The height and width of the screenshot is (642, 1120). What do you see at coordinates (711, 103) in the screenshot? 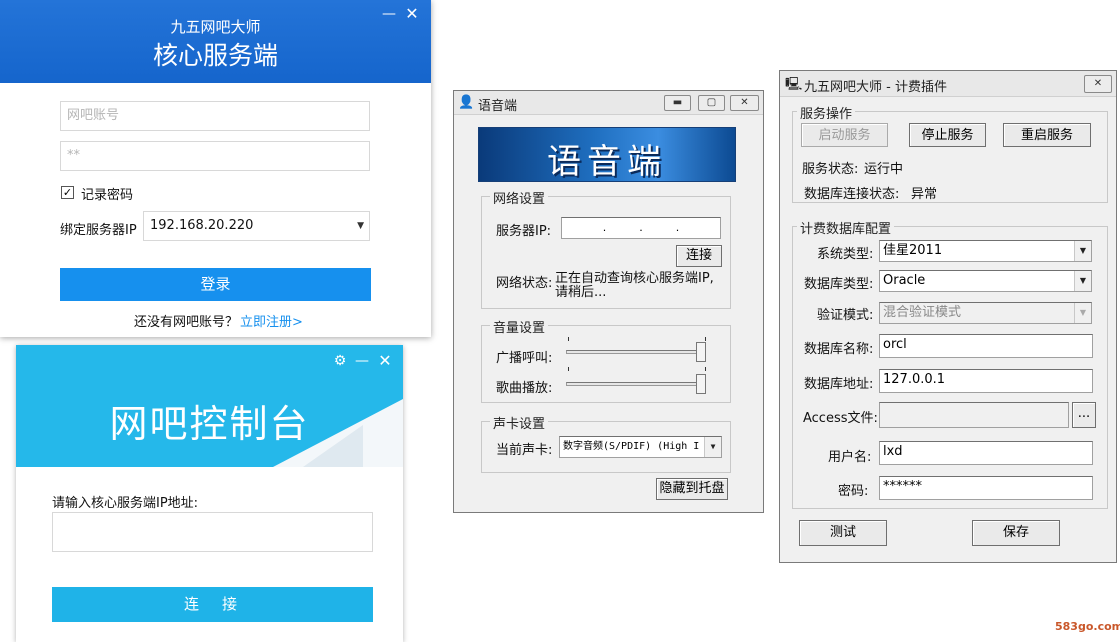
I see `maximize-icon: ▢` at bounding box center [711, 103].